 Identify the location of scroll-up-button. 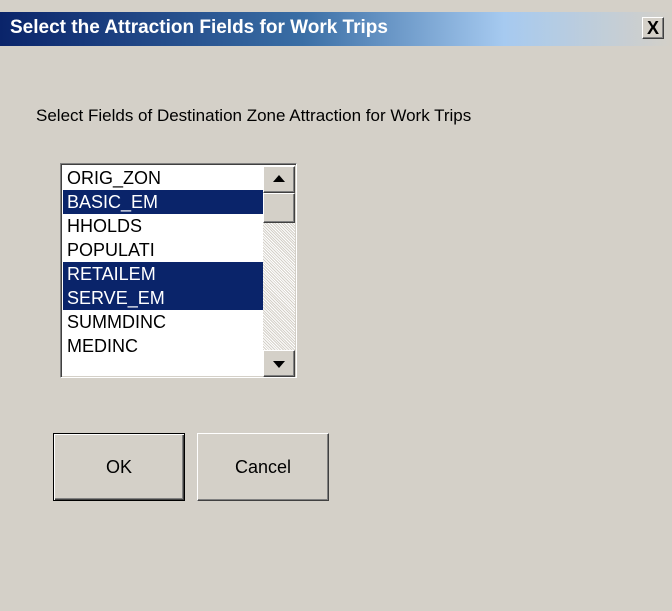
(279, 179).